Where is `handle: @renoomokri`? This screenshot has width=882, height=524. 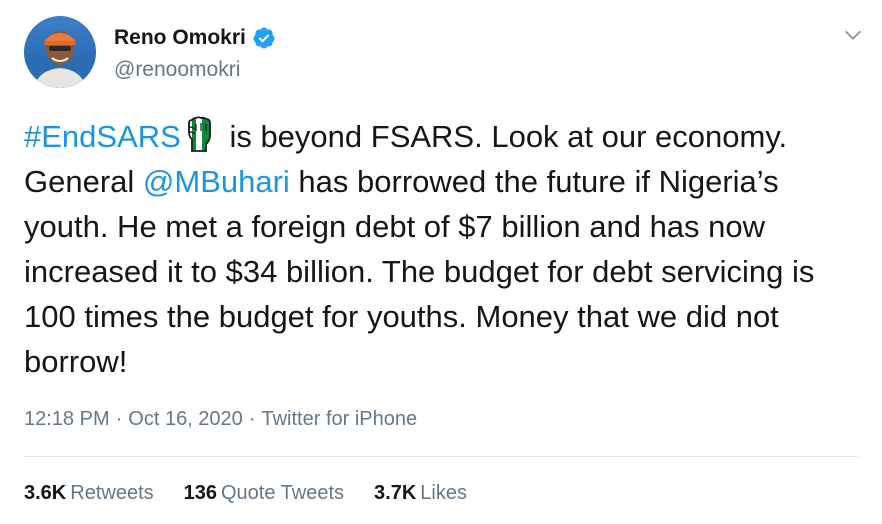
handle: @renoomokri is located at coordinates (195, 70).